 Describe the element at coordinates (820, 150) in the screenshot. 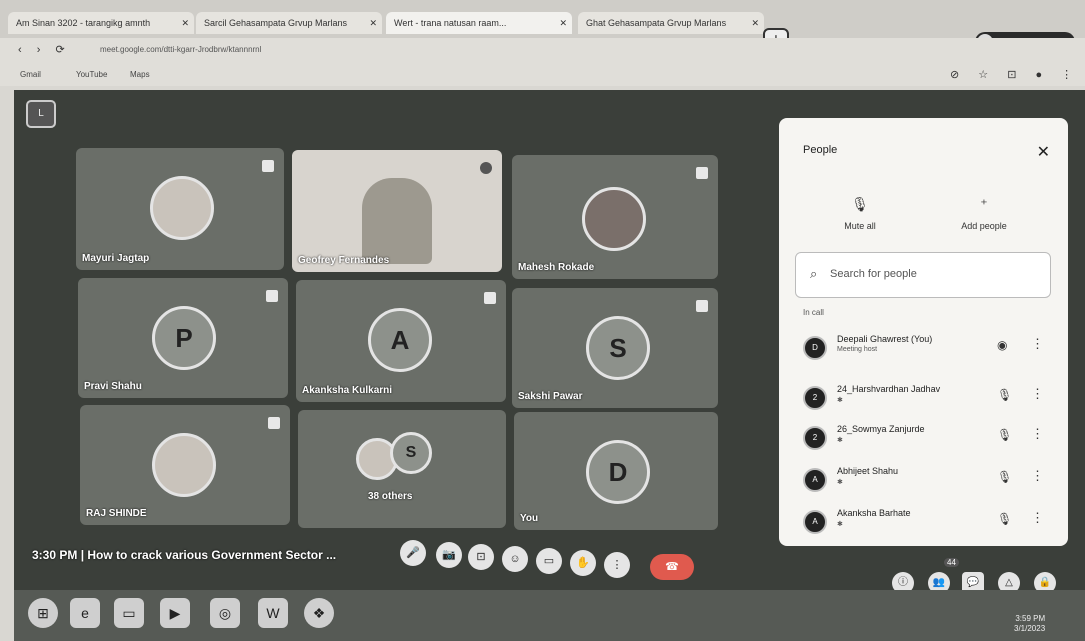

I see `panel-title: People` at that location.